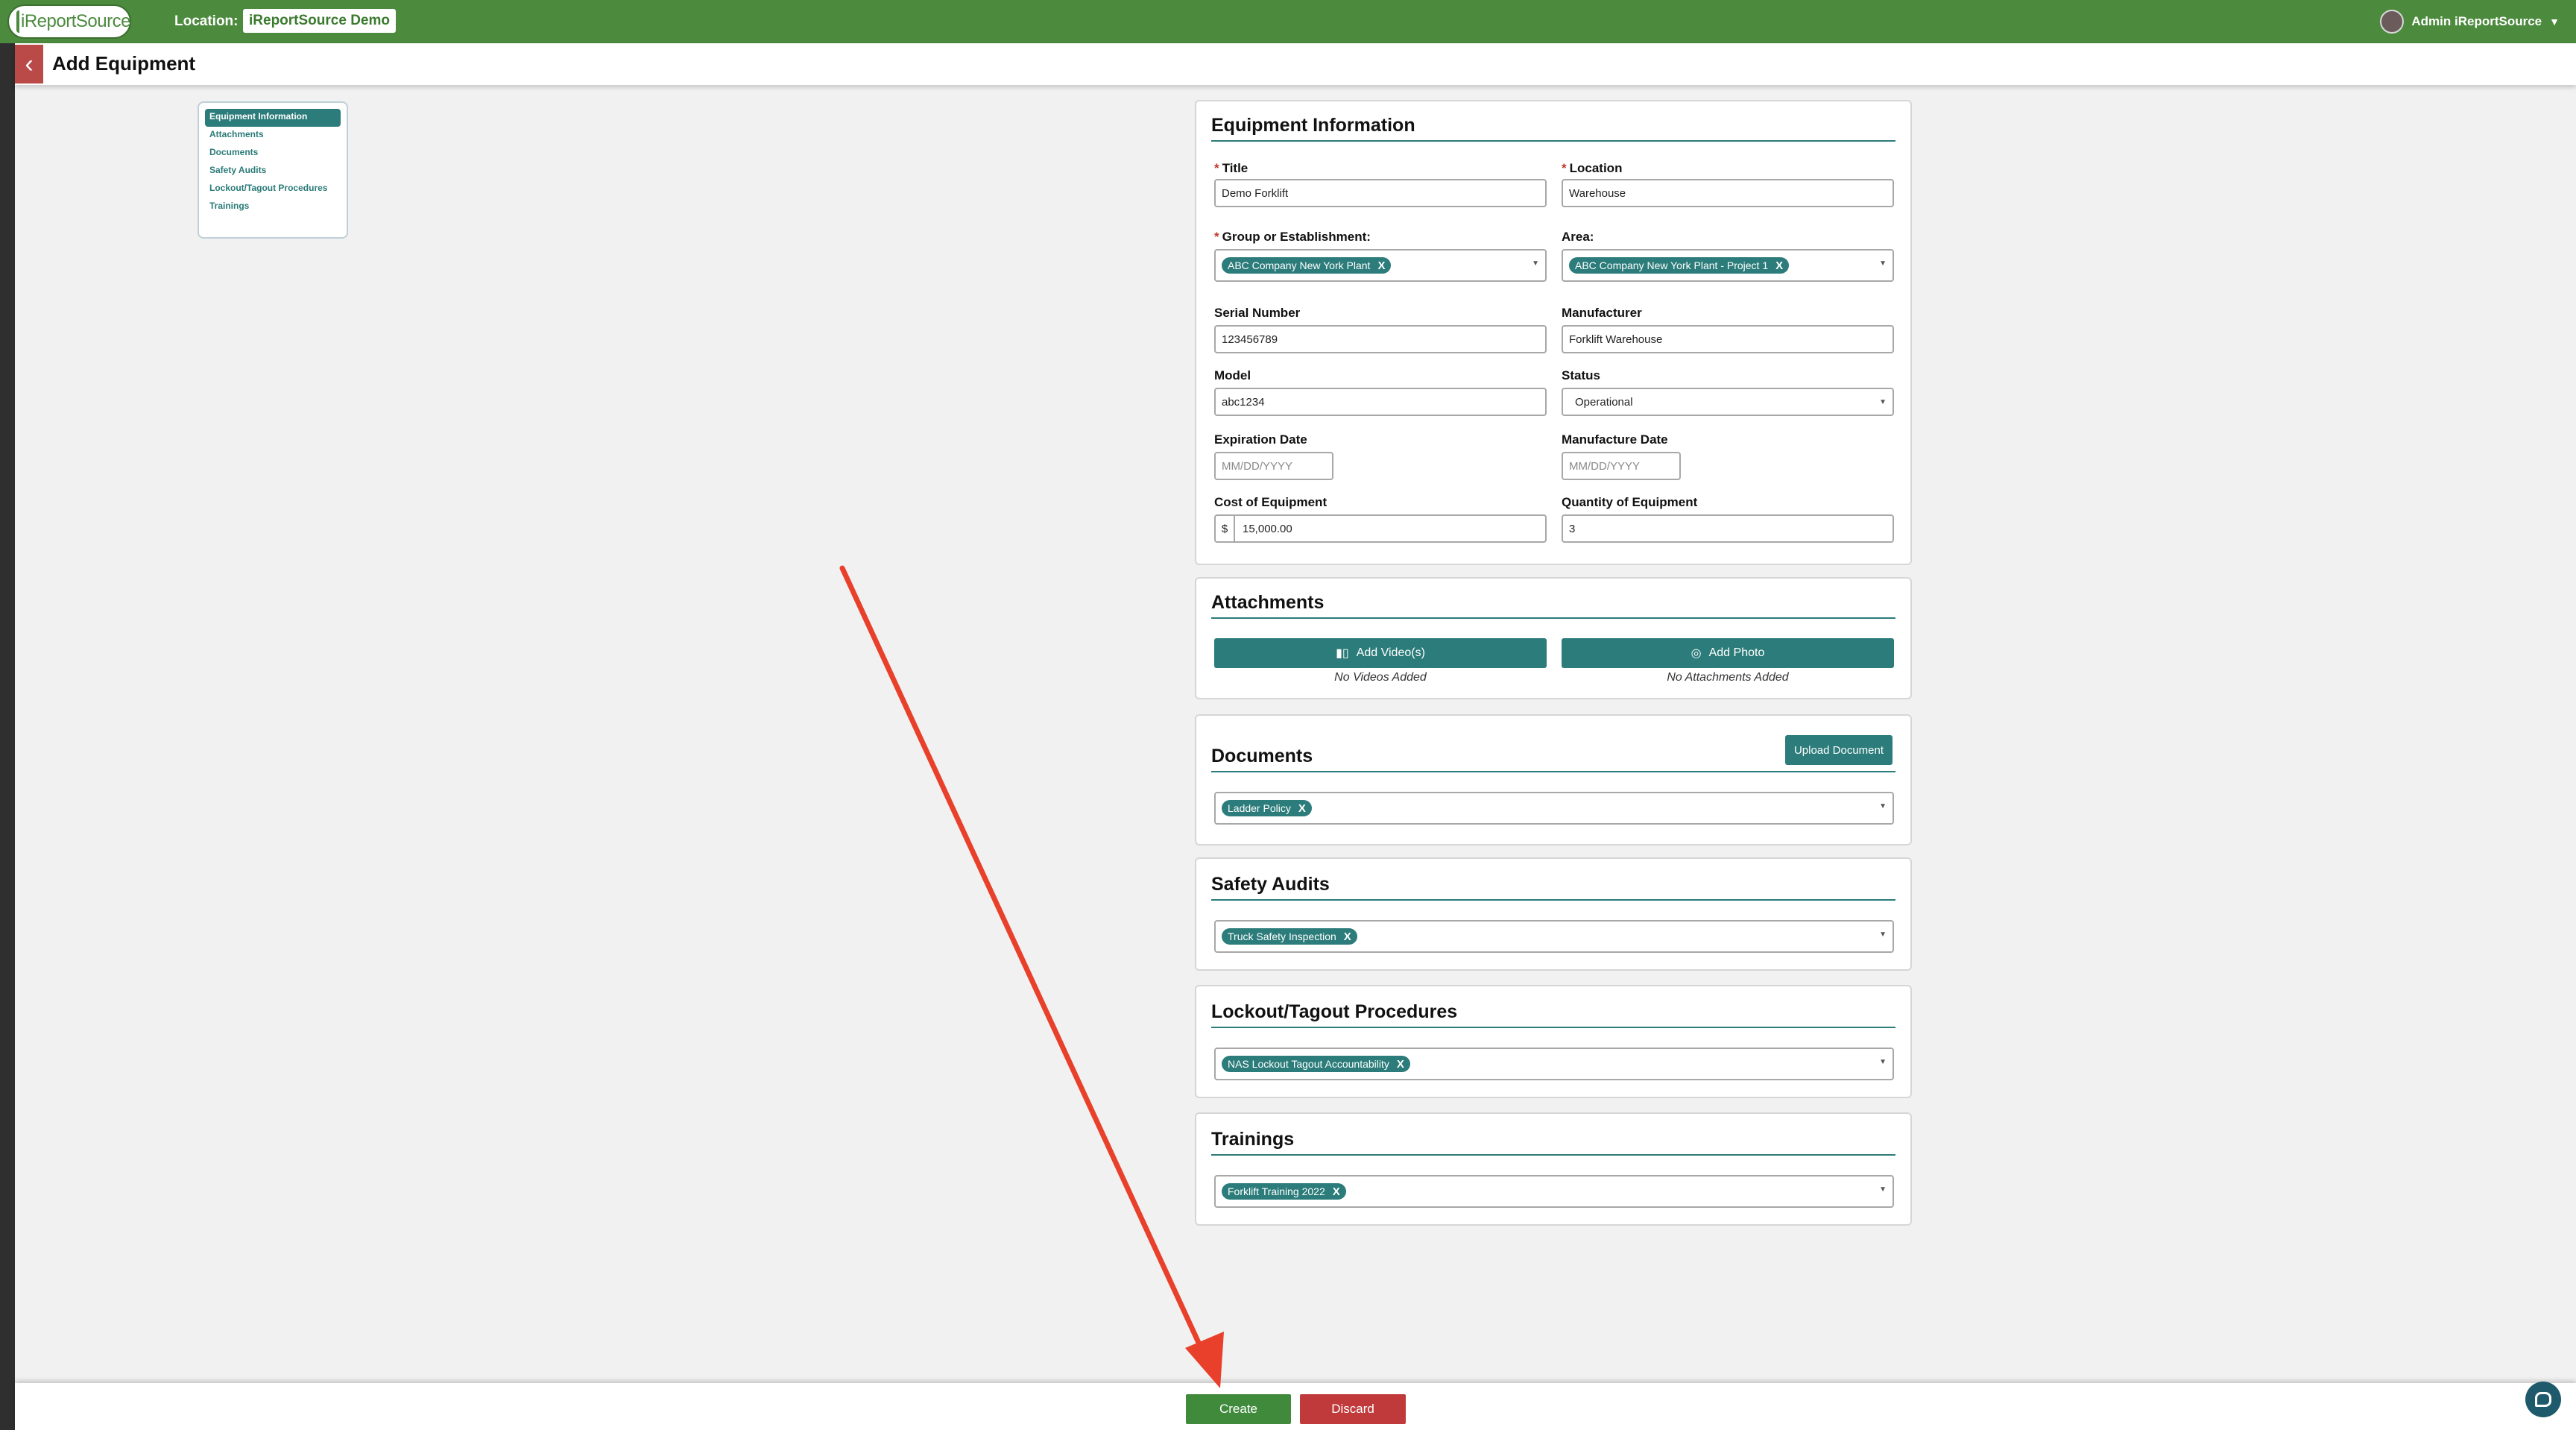  Describe the element at coordinates (1267, 808) in the screenshot. I see `selected-chip: Ladder Policy X` at that location.